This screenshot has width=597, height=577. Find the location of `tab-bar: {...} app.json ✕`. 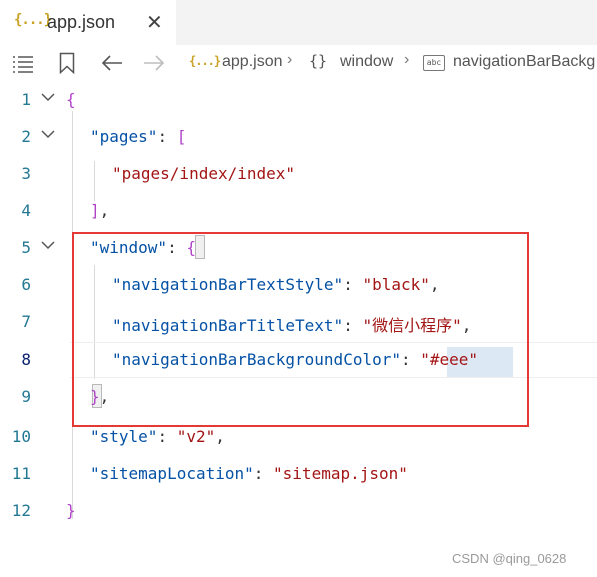

tab-bar: {...} app.json ✕ is located at coordinates (298, 22).